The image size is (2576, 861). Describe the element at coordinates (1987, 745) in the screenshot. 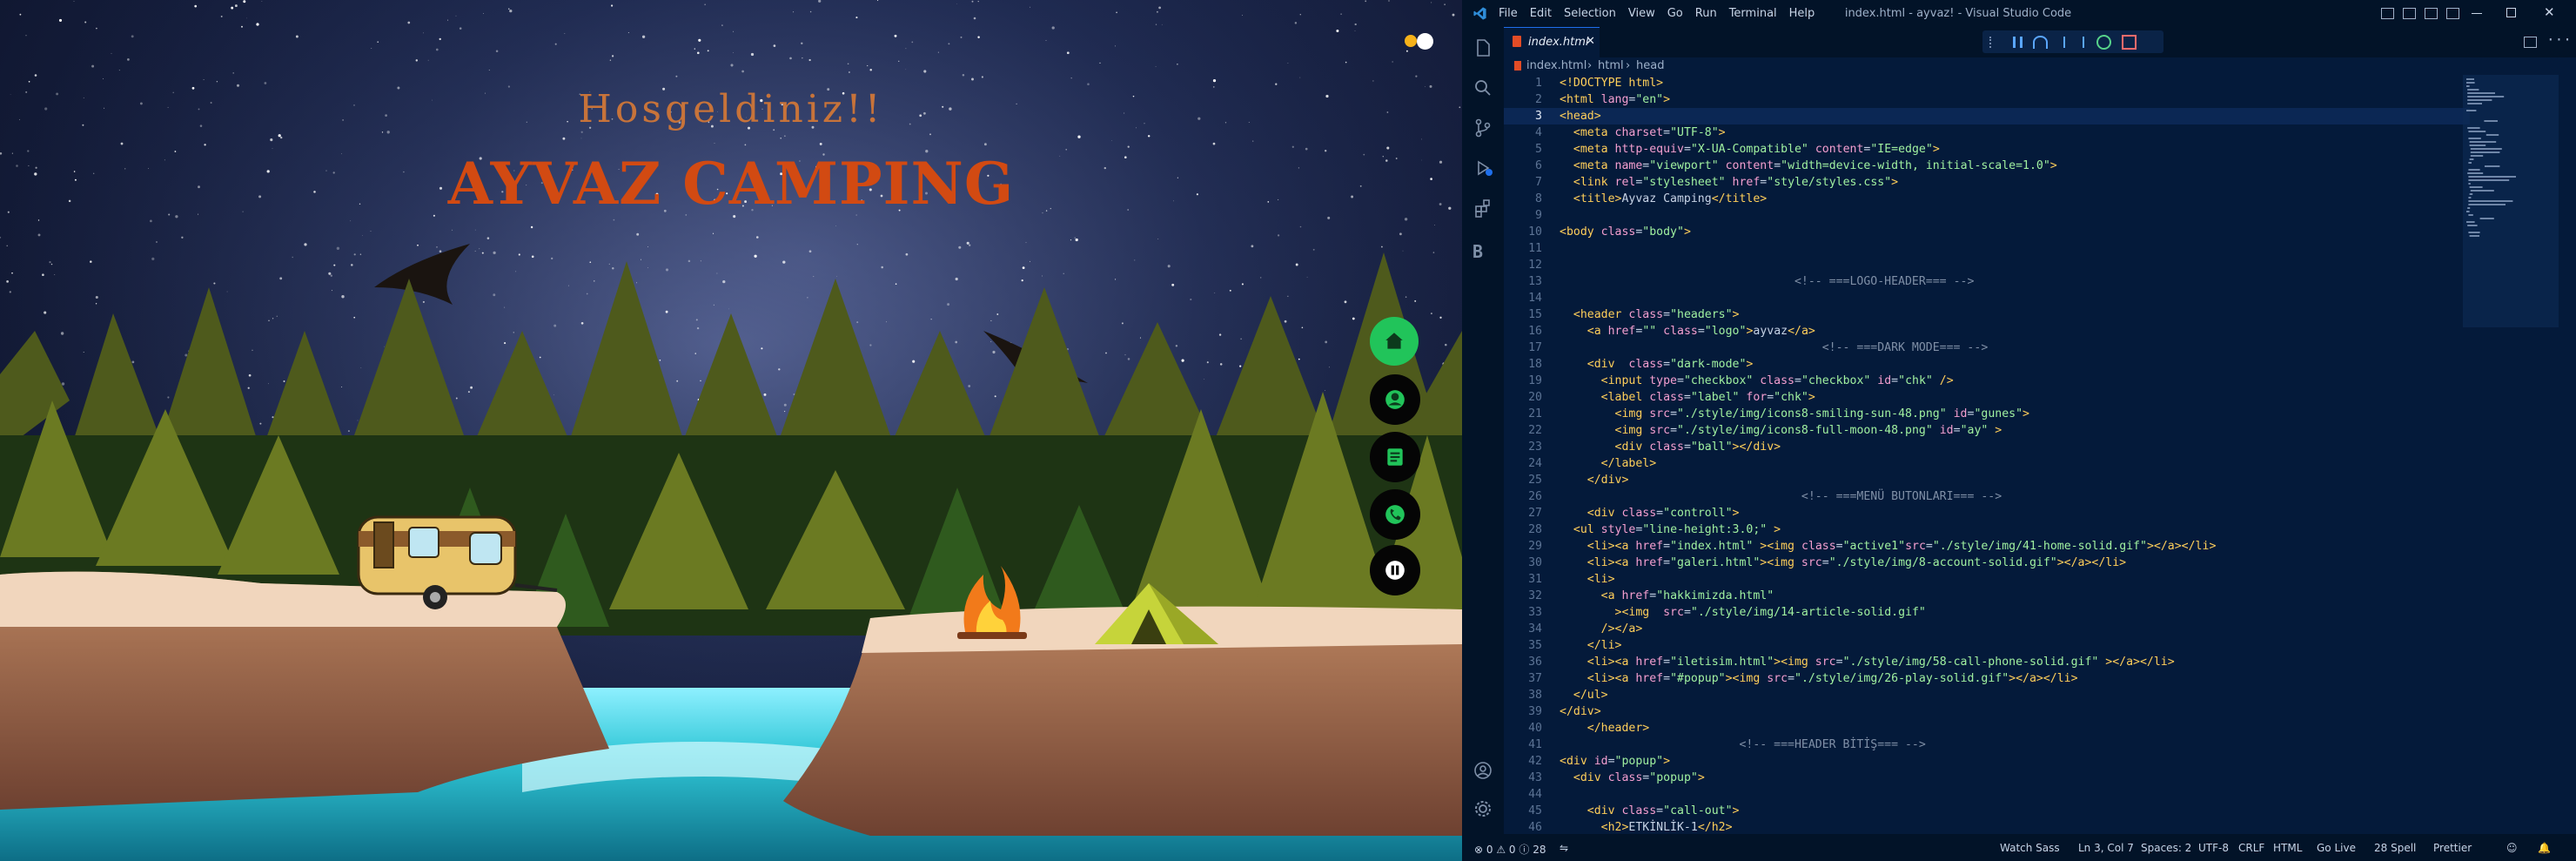

I see `code-line: 41 <!-- ===HEADER BİTİŞ=== -->` at that location.